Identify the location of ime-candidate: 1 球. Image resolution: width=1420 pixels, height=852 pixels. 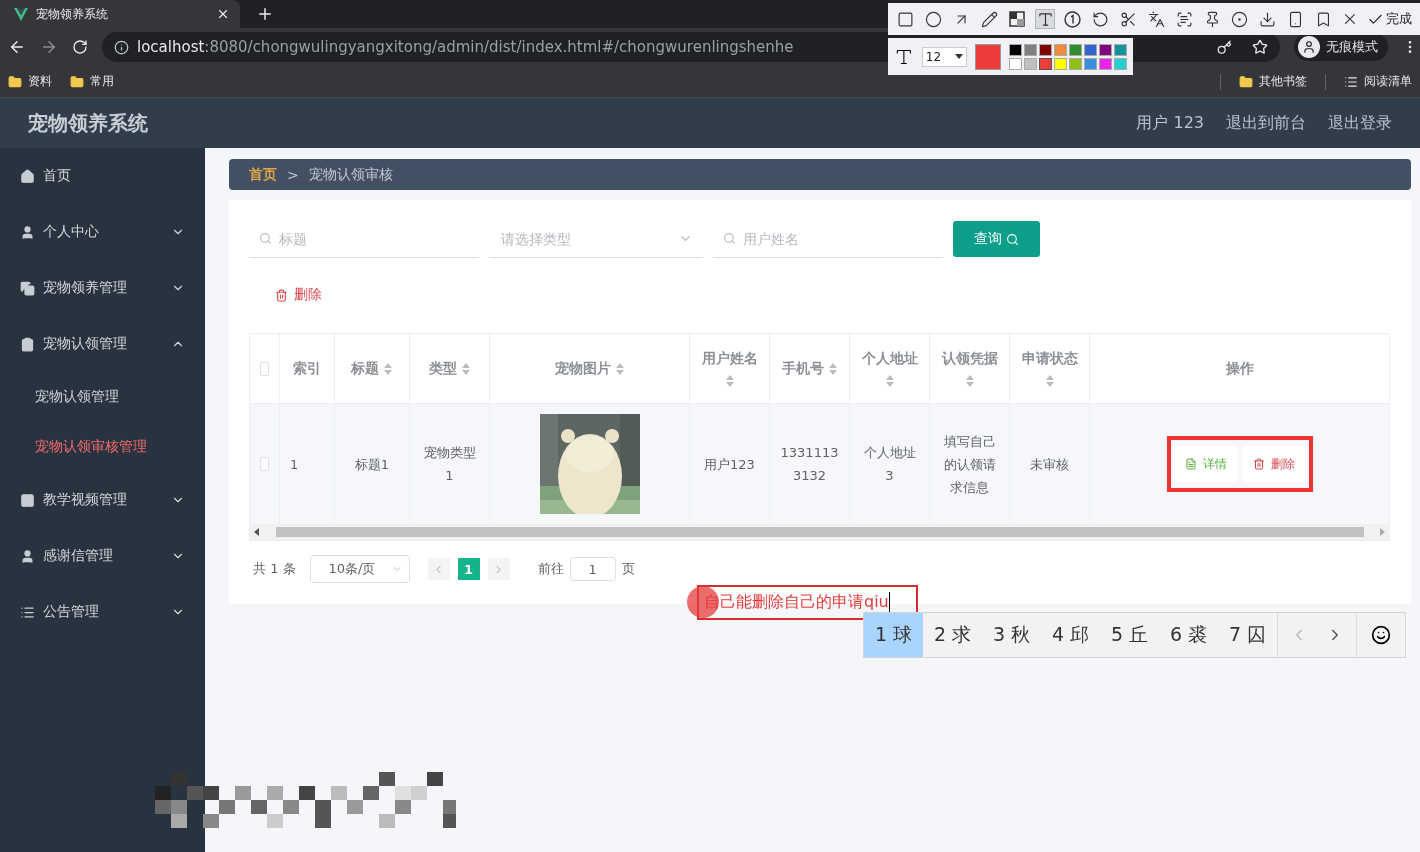
(893, 635).